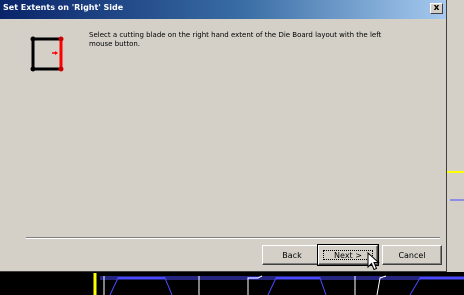  I want to click on cancel-button-label: Cancel, so click(412, 255).